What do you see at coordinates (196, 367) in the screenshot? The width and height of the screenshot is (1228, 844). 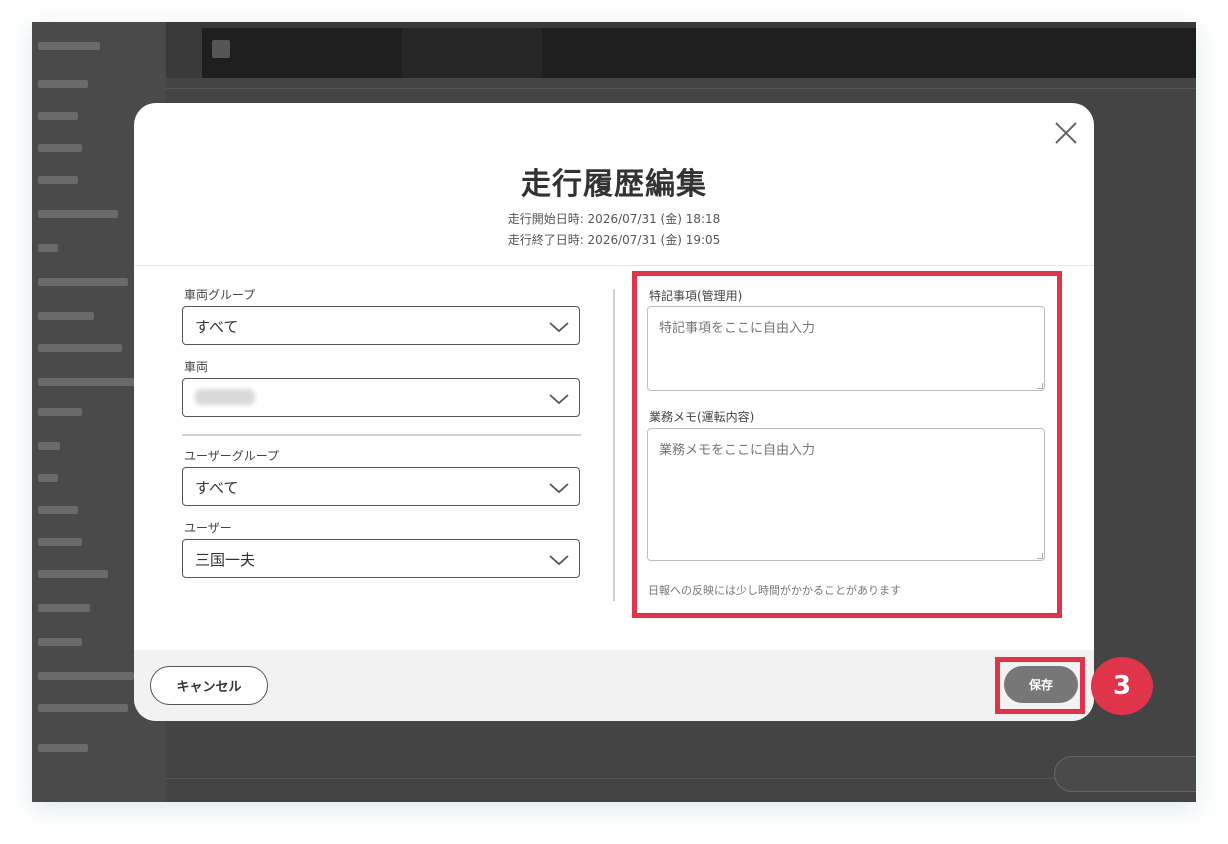 I see `vehicle-label: 車両` at bounding box center [196, 367].